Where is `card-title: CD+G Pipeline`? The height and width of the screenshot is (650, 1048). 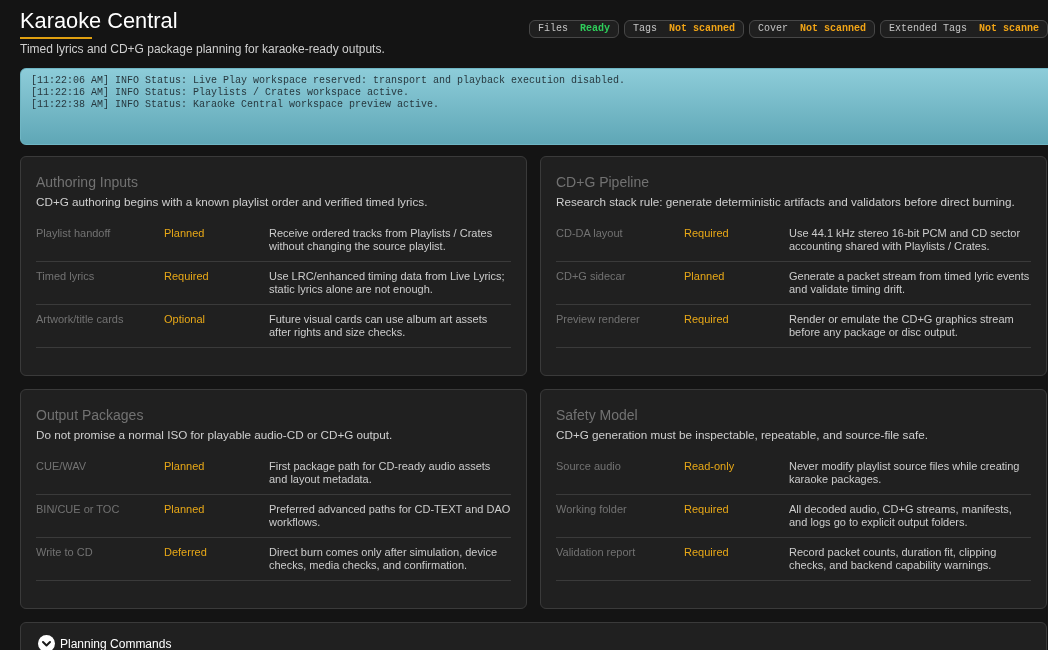
card-title: CD+G Pipeline is located at coordinates (603, 182).